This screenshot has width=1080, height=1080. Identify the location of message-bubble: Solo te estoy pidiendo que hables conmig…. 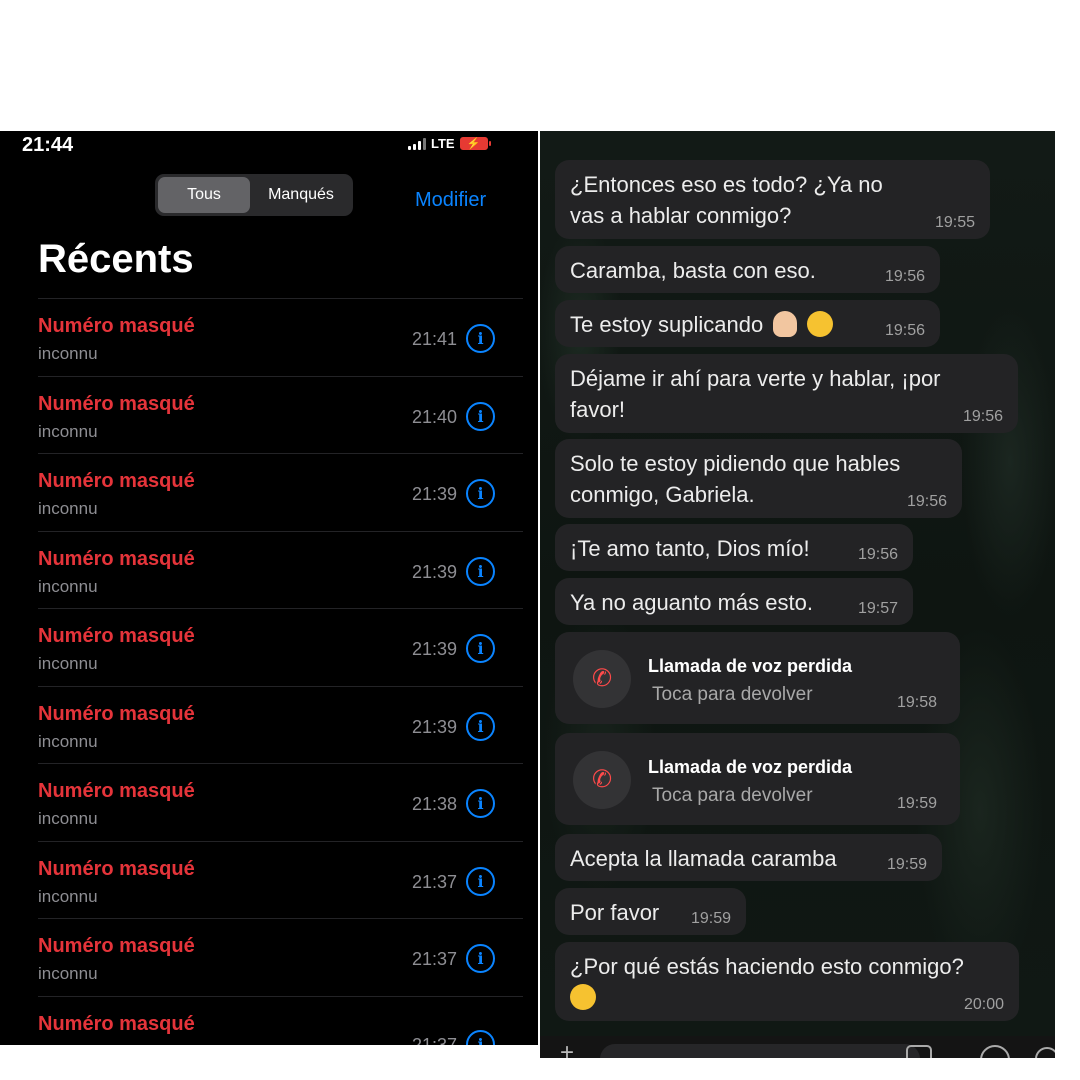
(758, 478).